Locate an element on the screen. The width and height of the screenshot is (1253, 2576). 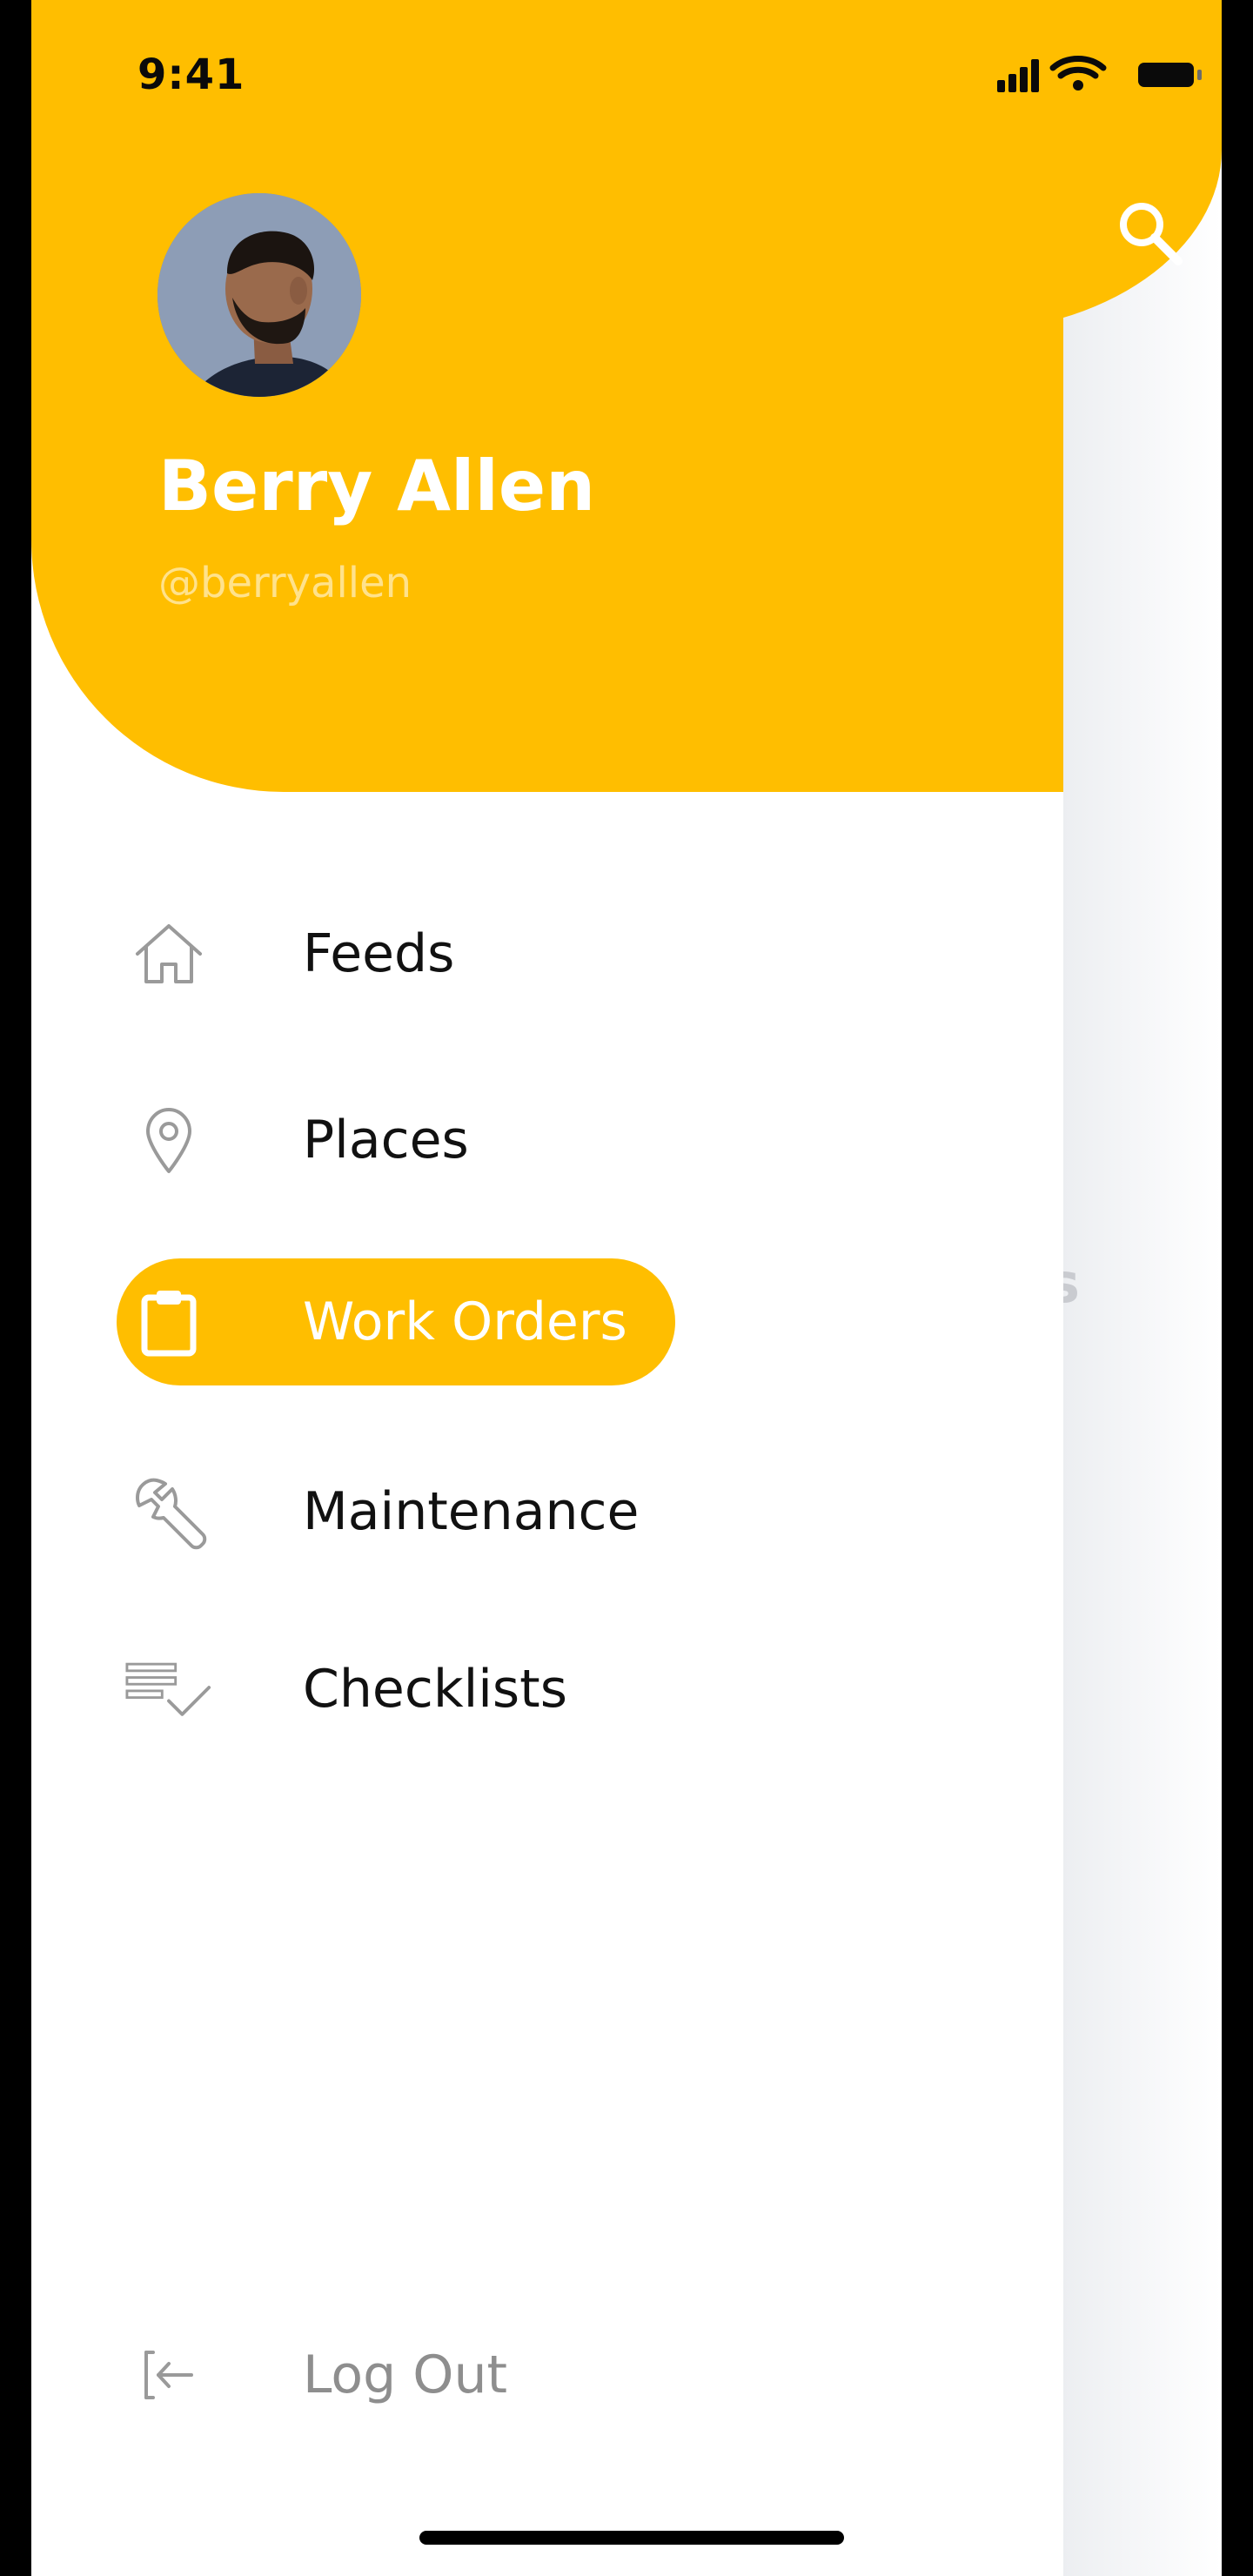
menu-item-work-orders: Work Orders is located at coordinates (396, 1321).